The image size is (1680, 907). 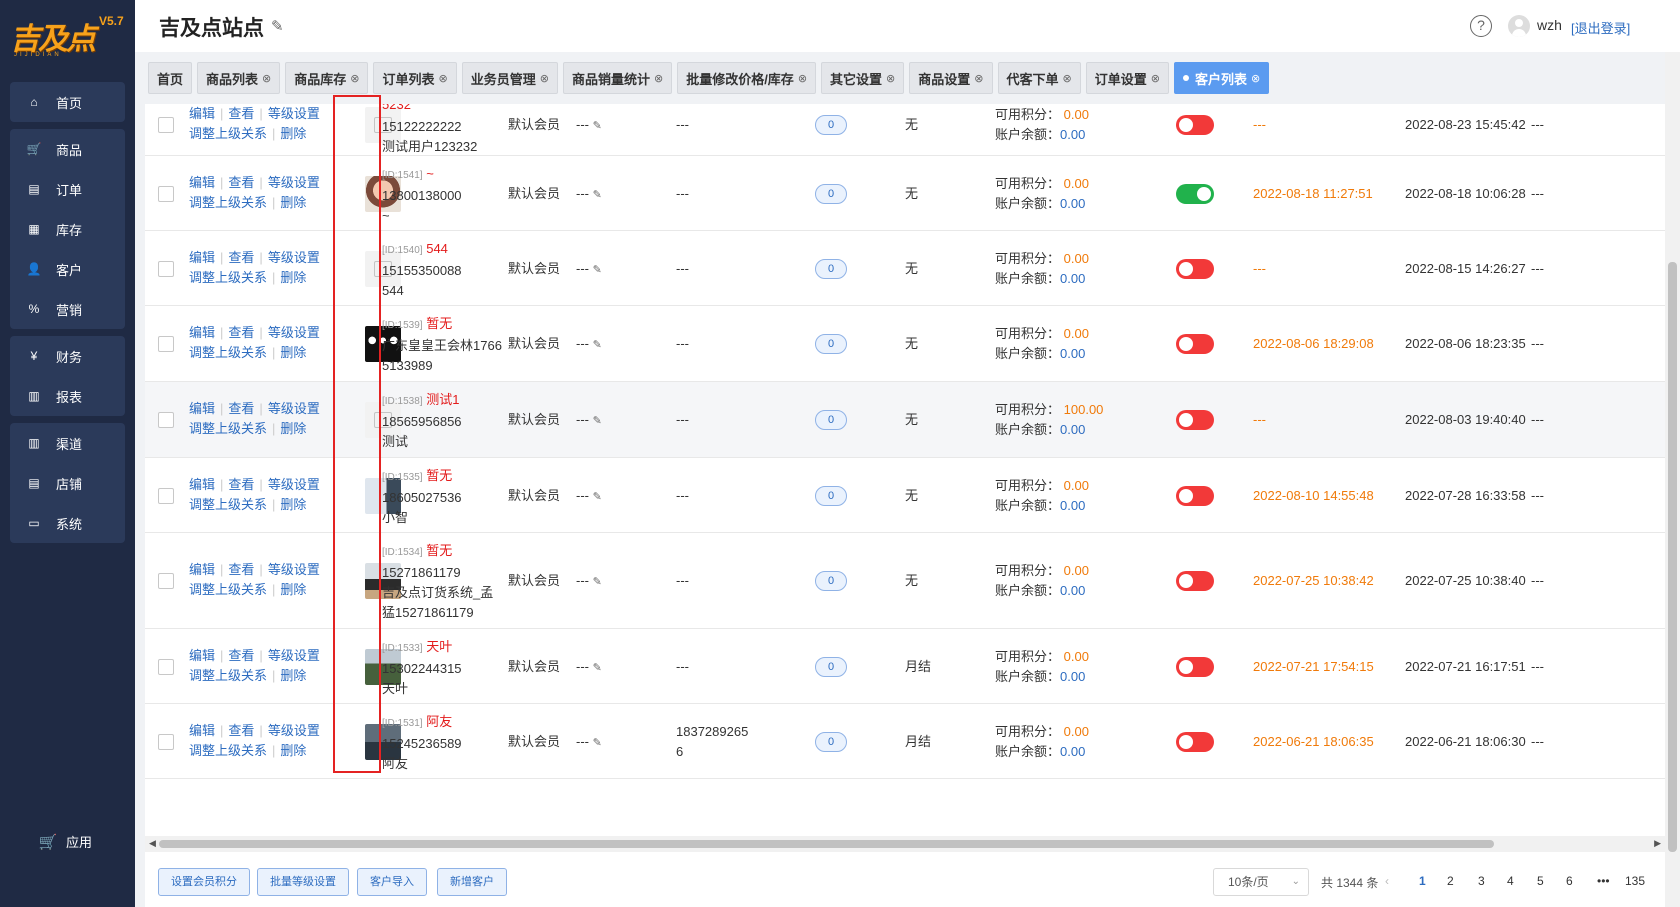 What do you see at coordinates (170, 78) in the screenshot?
I see `tab-0: 首页` at bounding box center [170, 78].